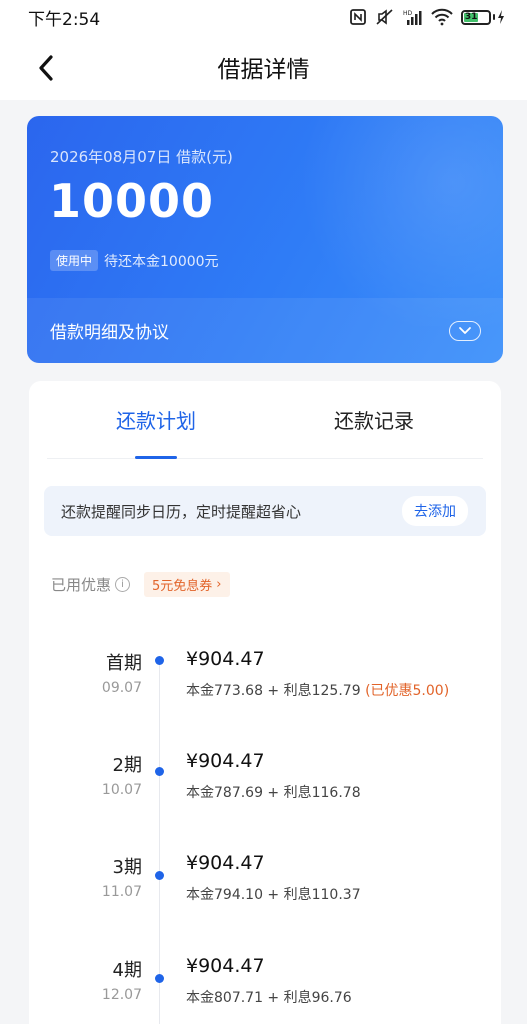 The width and height of the screenshot is (527, 1024). Describe the element at coordinates (81, 585) in the screenshot. I see `discount-label: 已用优惠` at that location.